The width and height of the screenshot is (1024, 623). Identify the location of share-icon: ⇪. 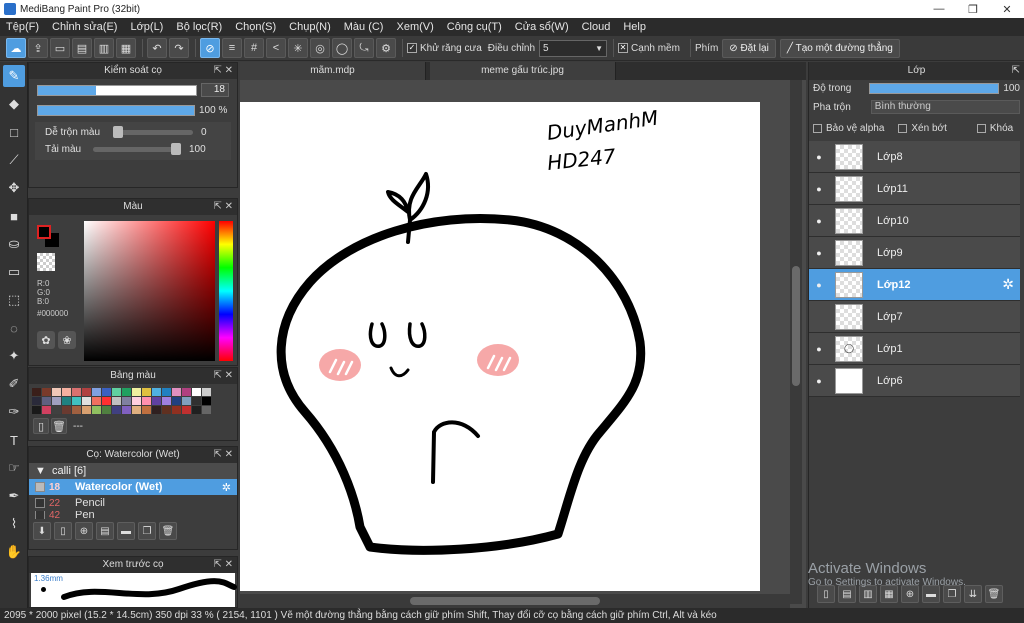
(38, 48).